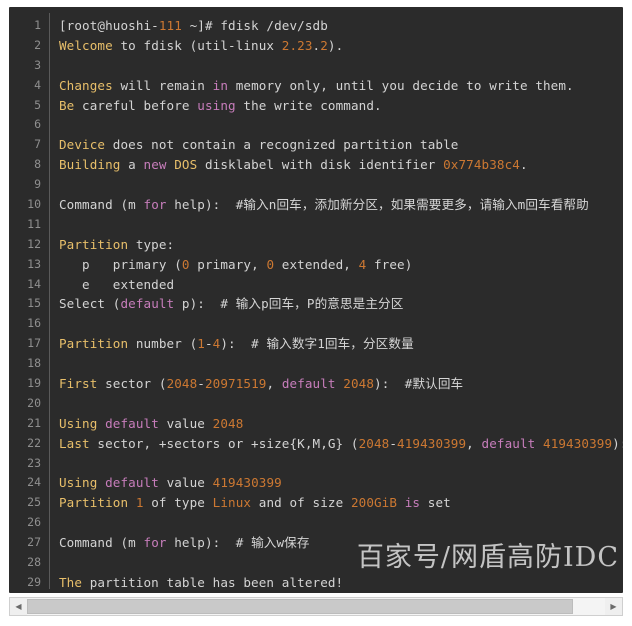 The height and width of the screenshot is (626, 632). Describe the element at coordinates (163, 344) in the screenshot. I see `code-token: number (` at that location.